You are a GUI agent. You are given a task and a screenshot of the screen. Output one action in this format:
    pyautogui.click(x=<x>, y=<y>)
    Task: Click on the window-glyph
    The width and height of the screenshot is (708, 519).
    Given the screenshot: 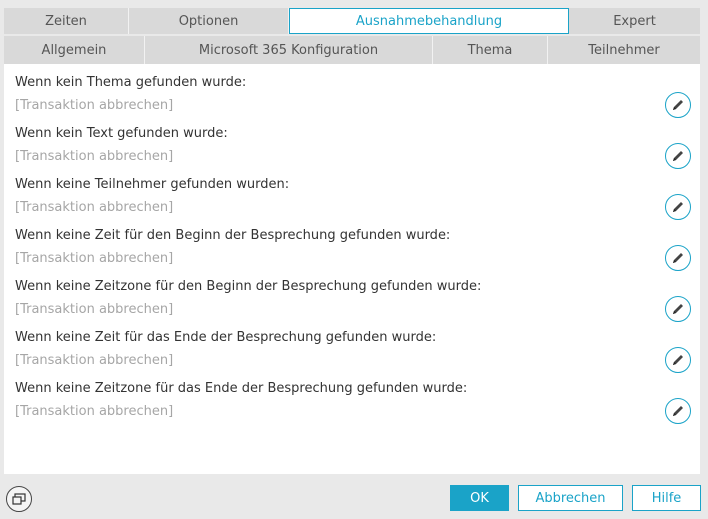 What is the action you would take?
    pyautogui.click(x=19, y=499)
    